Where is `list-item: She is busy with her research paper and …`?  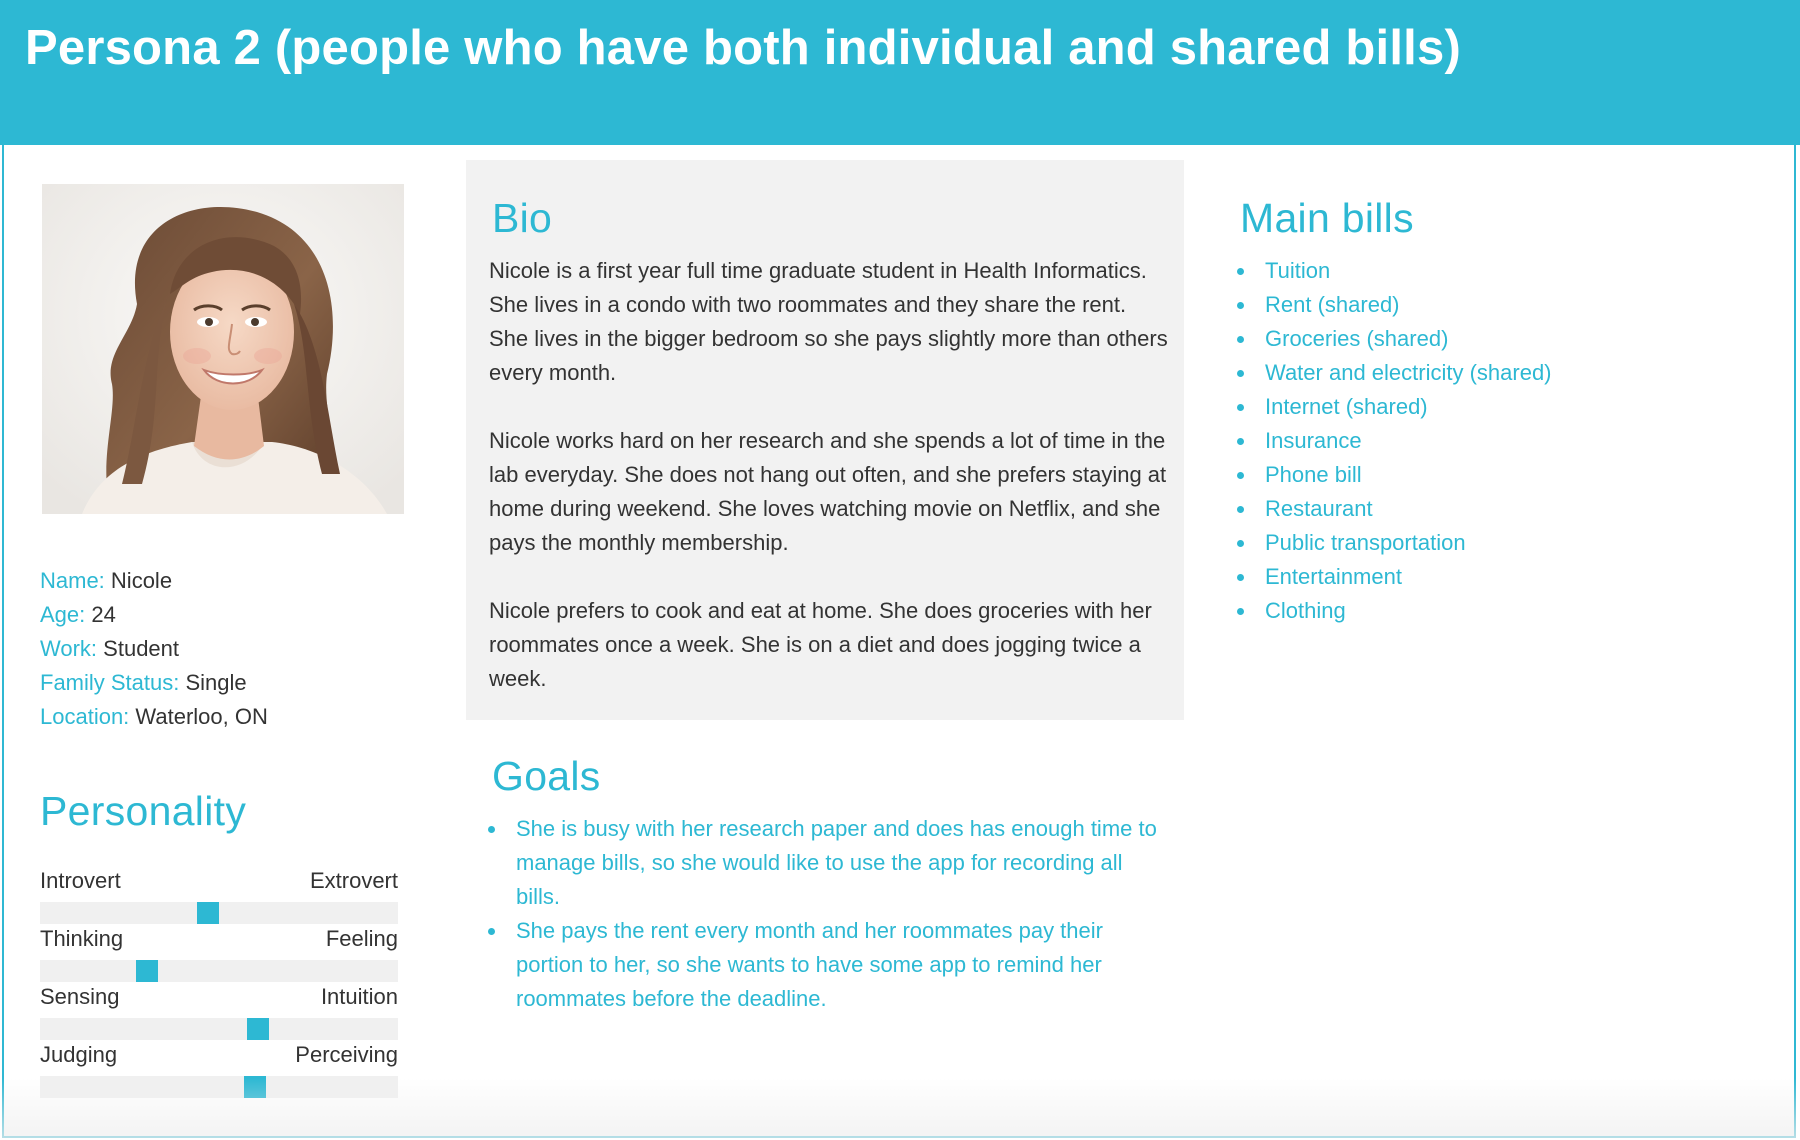
list-item: She is busy with her research paper and … is located at coordinates (828, 863).